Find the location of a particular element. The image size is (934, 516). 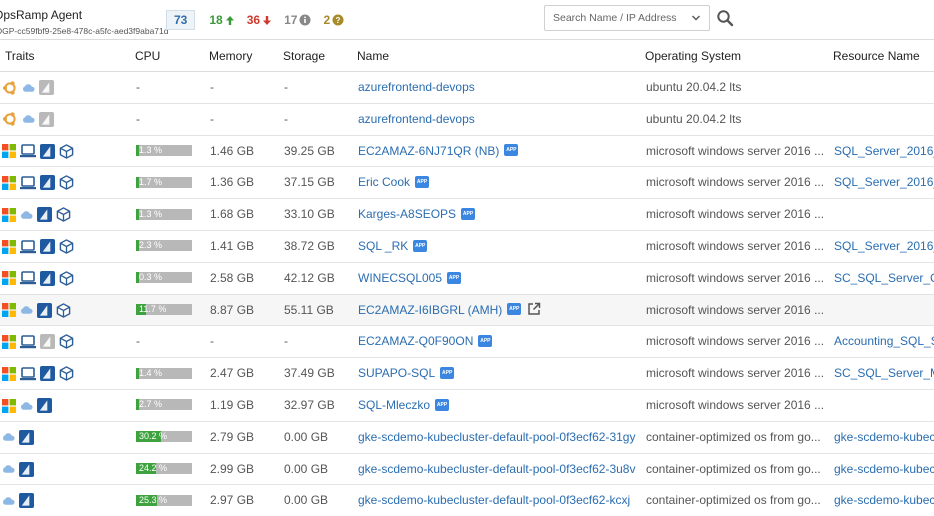

resource-name-value-link: Accounting_SQL_Se is located at coordinates (884, 341).